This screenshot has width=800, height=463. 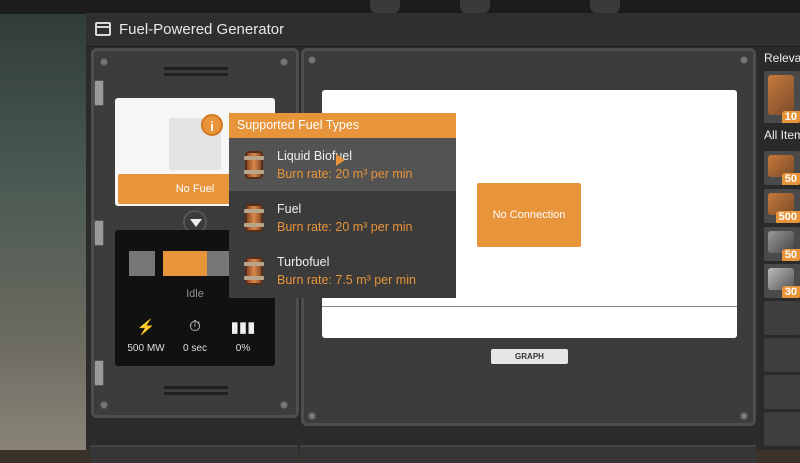 I want to click on item-count: 30, so click(x=790, y=292).